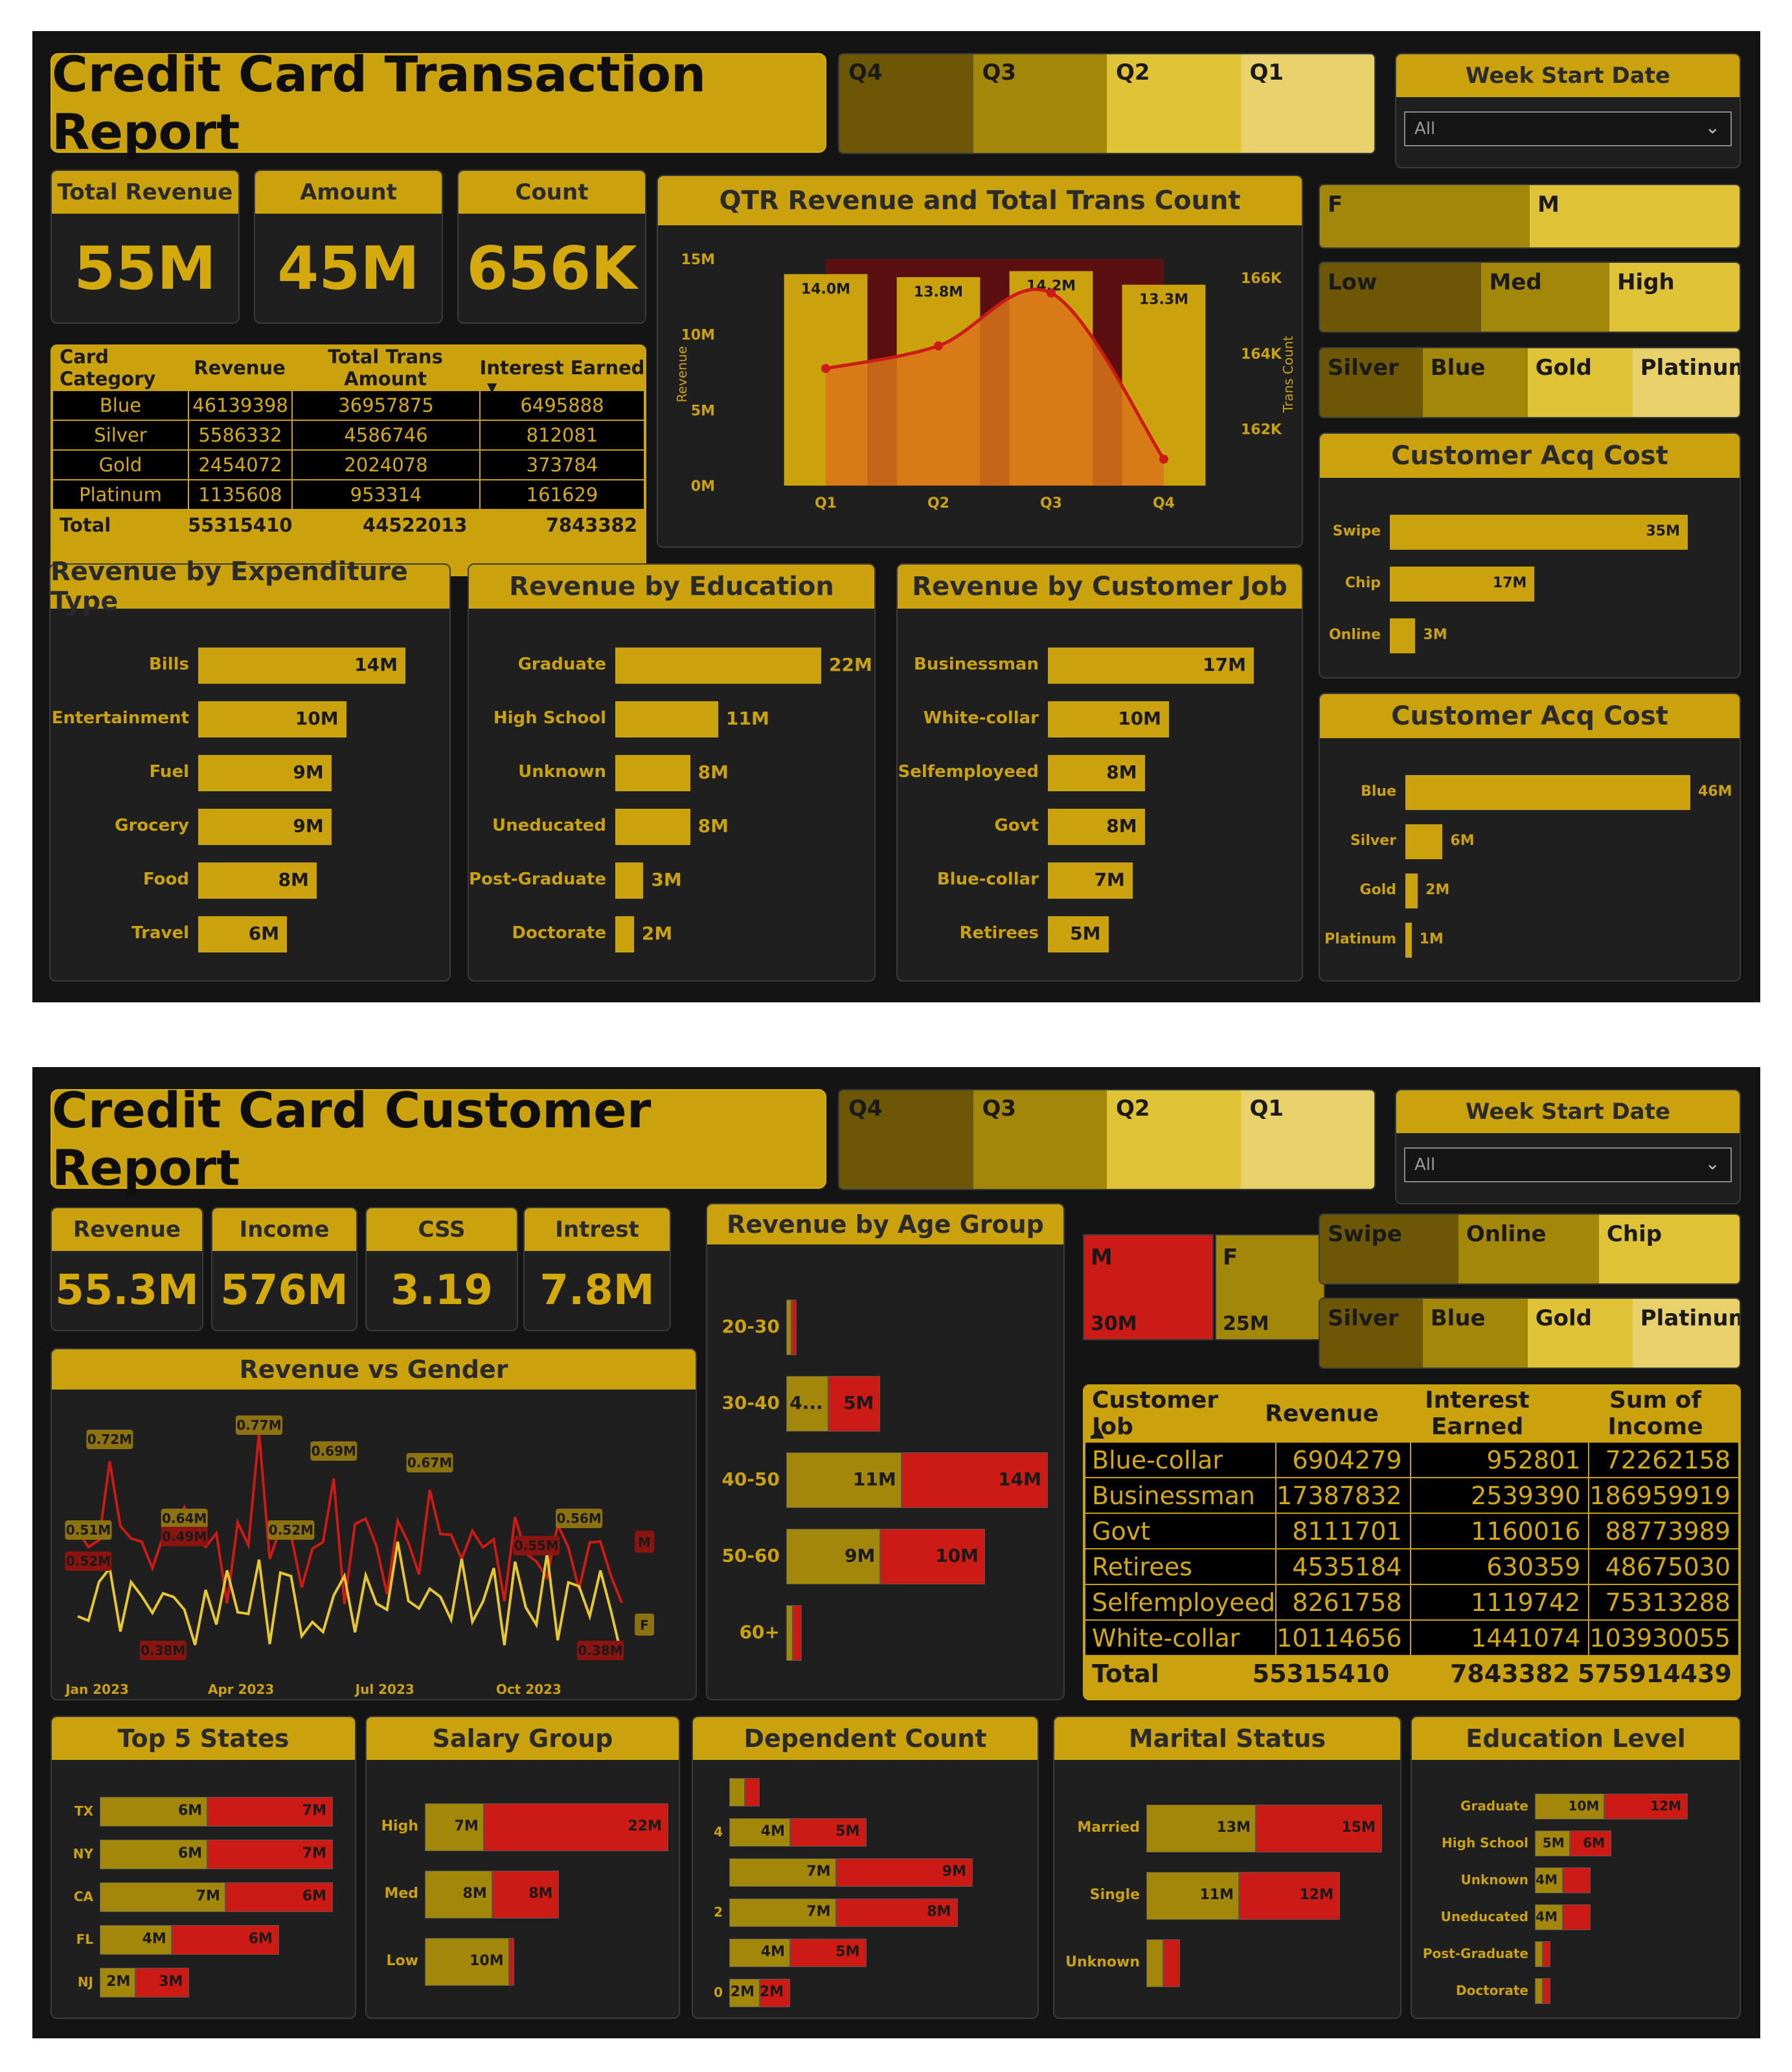  I want to click on bar-category-label: Unknown, so click(562, 772).